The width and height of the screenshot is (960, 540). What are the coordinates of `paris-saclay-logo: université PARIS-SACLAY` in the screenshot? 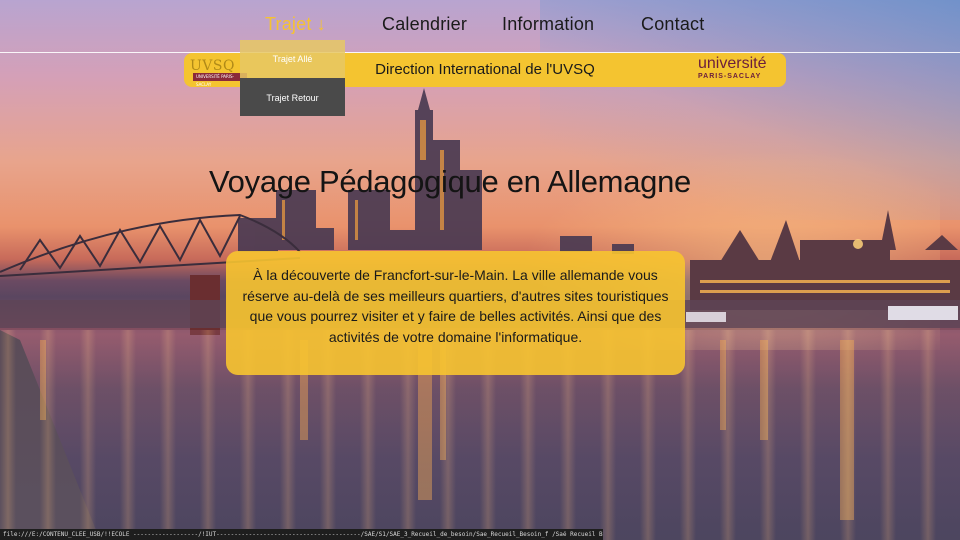 It's located at (735, 70).